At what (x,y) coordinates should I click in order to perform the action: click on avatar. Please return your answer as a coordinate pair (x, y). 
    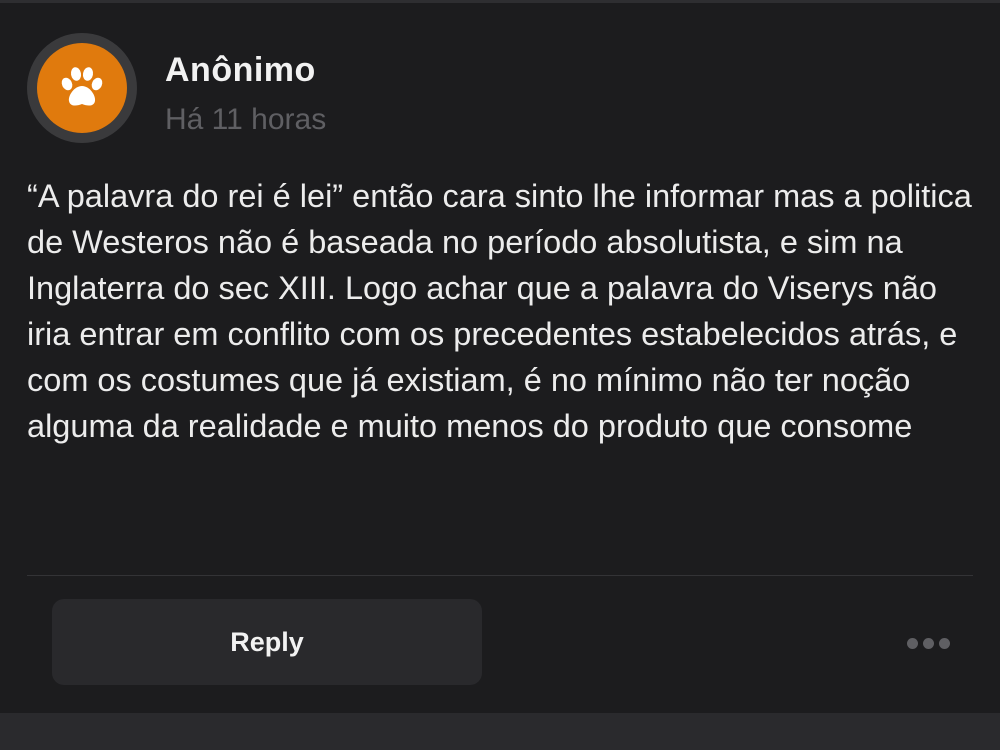
    Looking at the image, I should click on (82, 88).